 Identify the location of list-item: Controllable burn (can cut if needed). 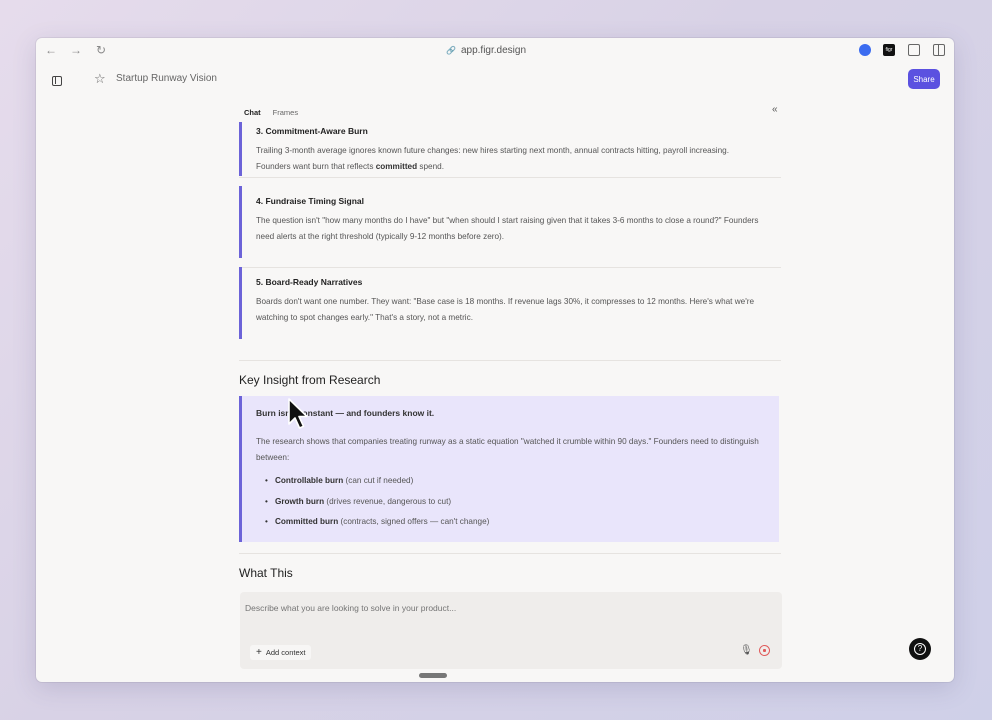
(510, 481).